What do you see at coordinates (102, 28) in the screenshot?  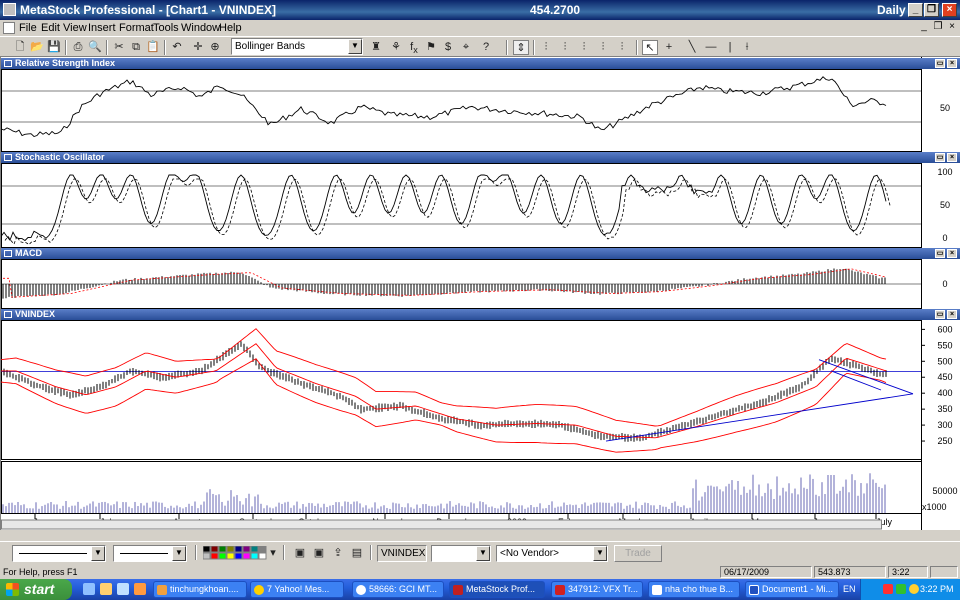 I see `menu-insert: Insert` at bounding box center [102, 28].